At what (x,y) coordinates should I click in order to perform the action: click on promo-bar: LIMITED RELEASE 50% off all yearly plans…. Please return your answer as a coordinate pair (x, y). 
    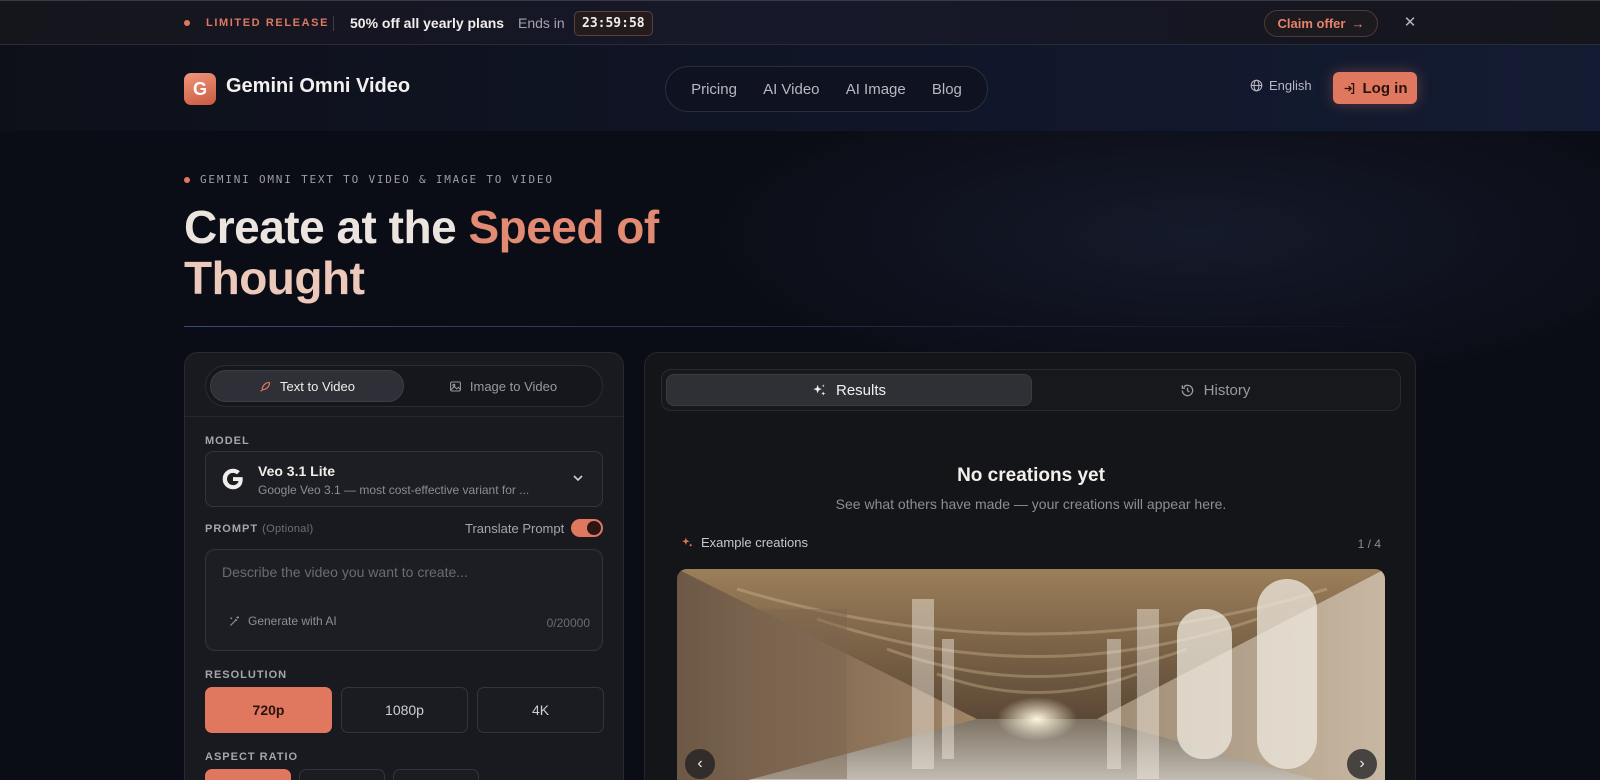
    Looking at the image, I should click on (800, 22).